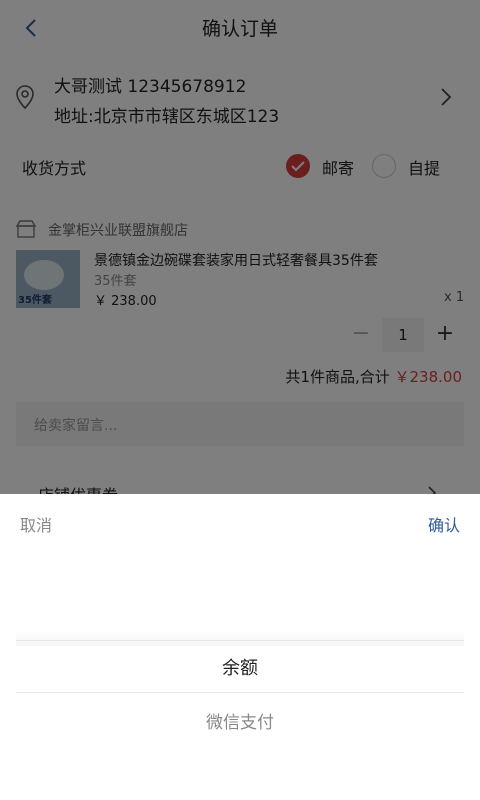 This screenshot has width=480, height=800. What do you see at coordinates (444, 524) in the screenshot?
I see `confirm-button: 确认` at bounding box center [444, 524].